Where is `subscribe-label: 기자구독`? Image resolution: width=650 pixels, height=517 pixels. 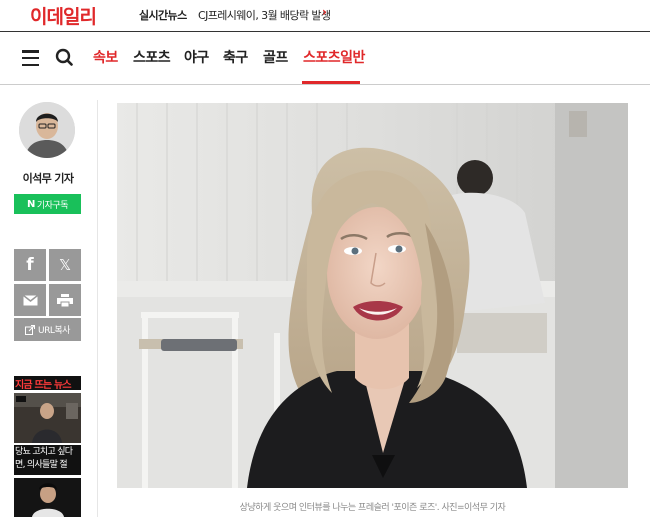 subscribe-label: 기자구독 is located at coordinates (52, 205).